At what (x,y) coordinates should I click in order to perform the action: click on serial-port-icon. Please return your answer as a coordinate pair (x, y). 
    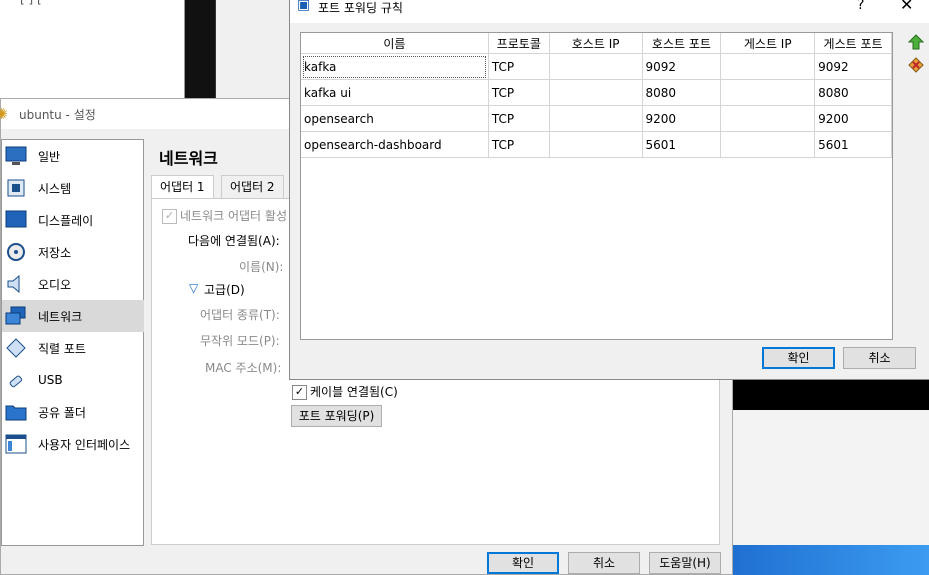
    Looking at the image, I should click on (16, 348).